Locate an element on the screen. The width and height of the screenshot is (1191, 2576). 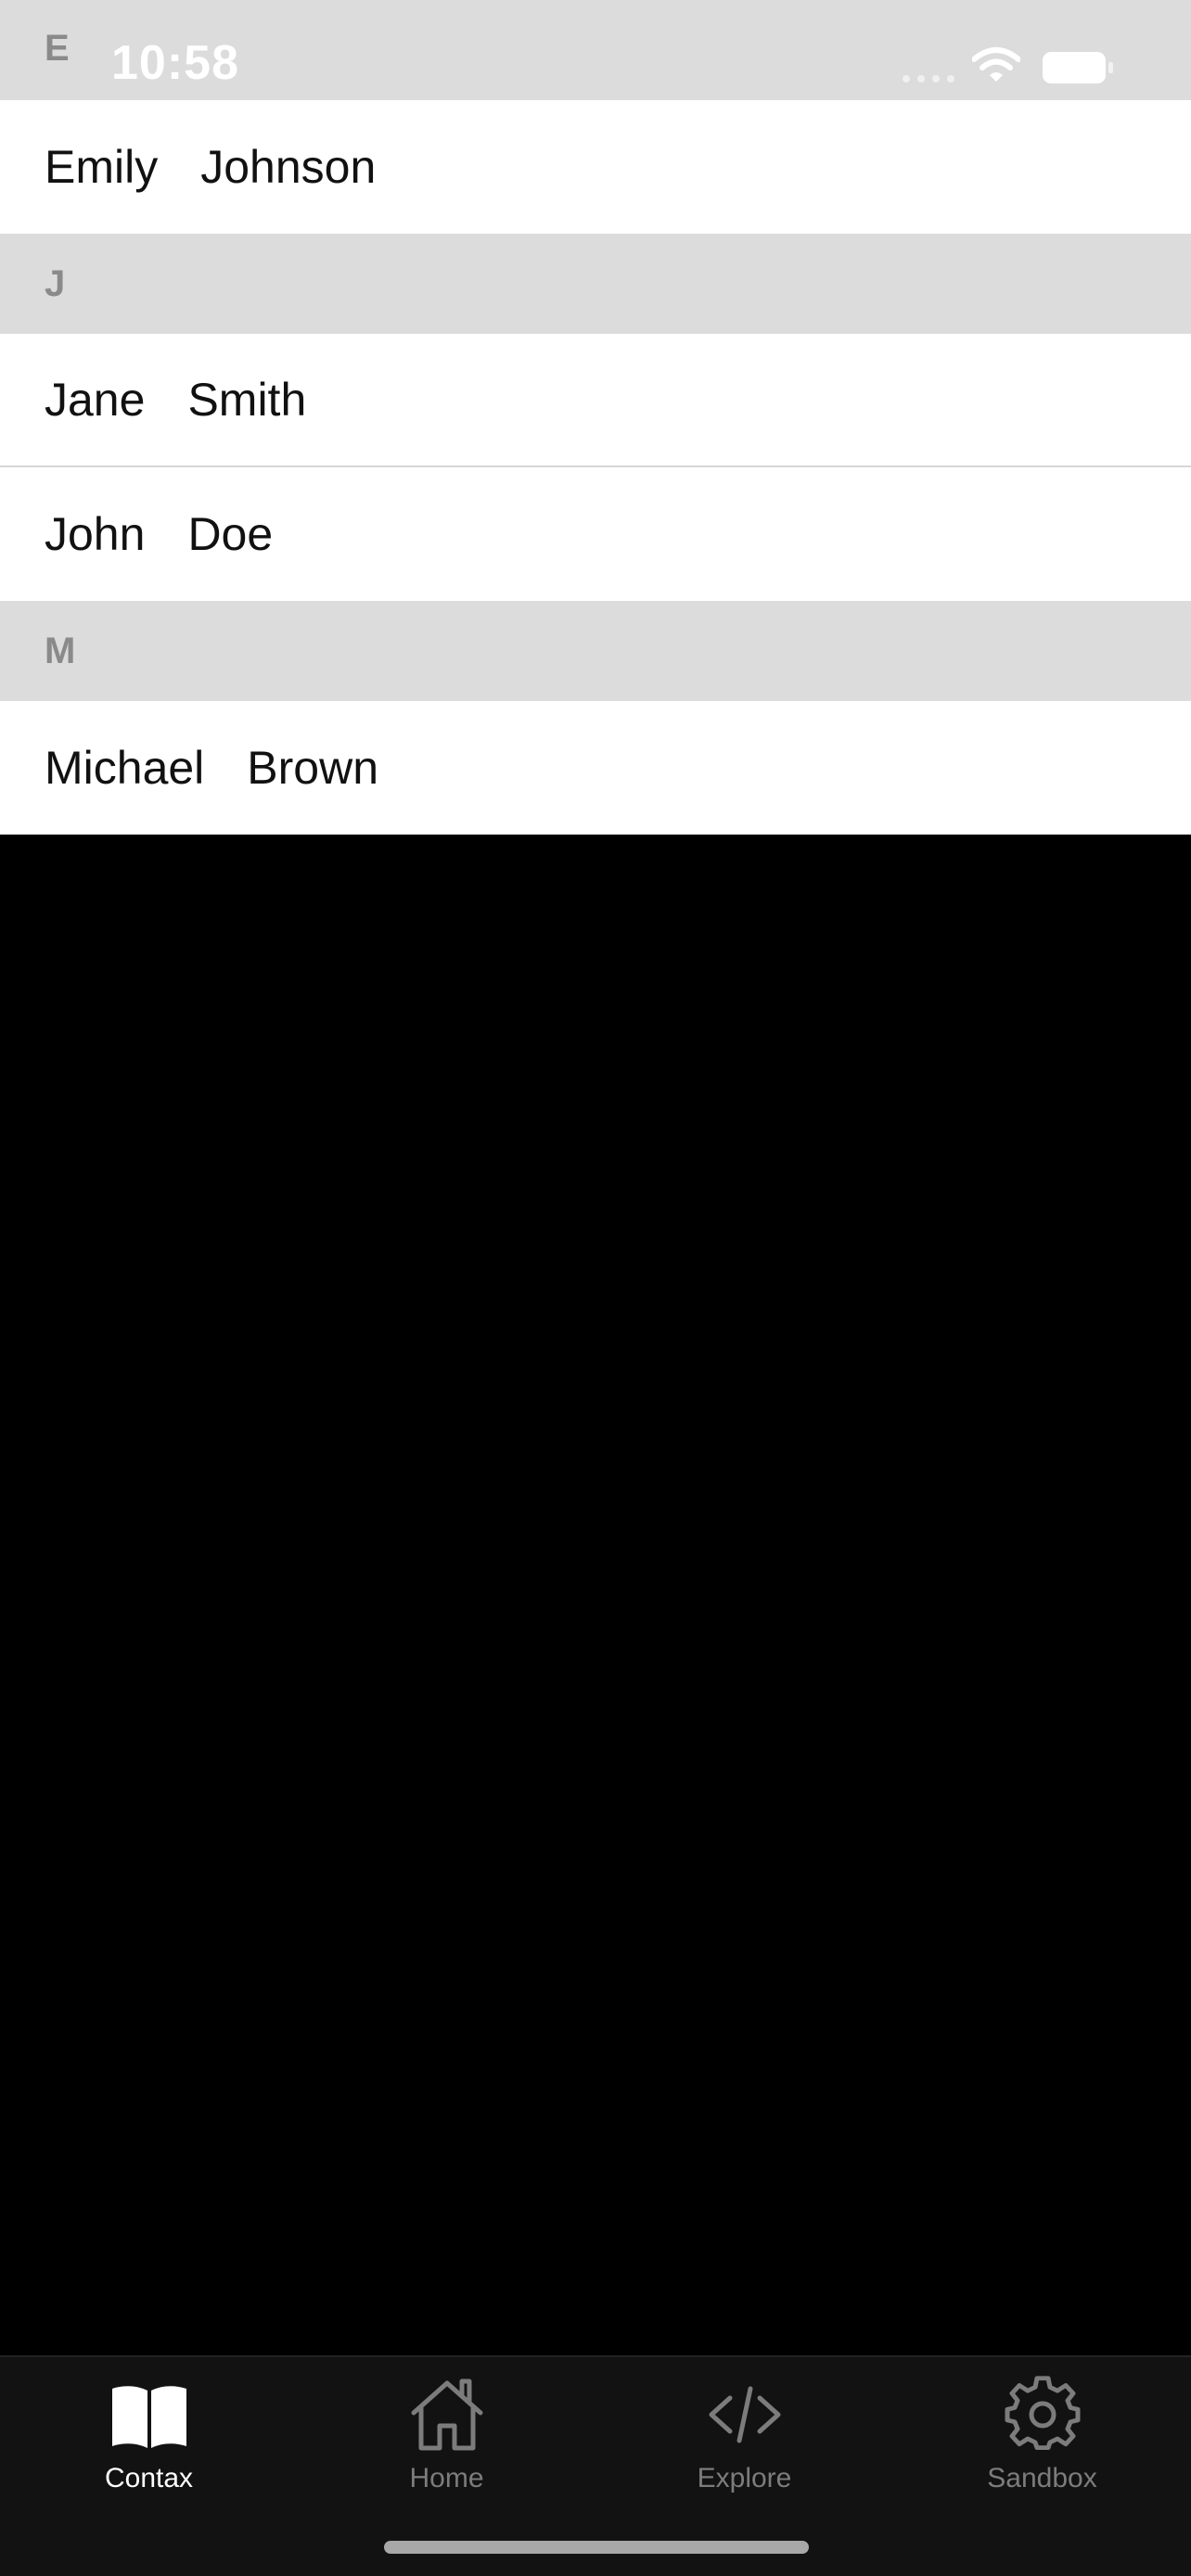
contact-row-jane-smith: Jane Smith is located at coordinates (595, 400).